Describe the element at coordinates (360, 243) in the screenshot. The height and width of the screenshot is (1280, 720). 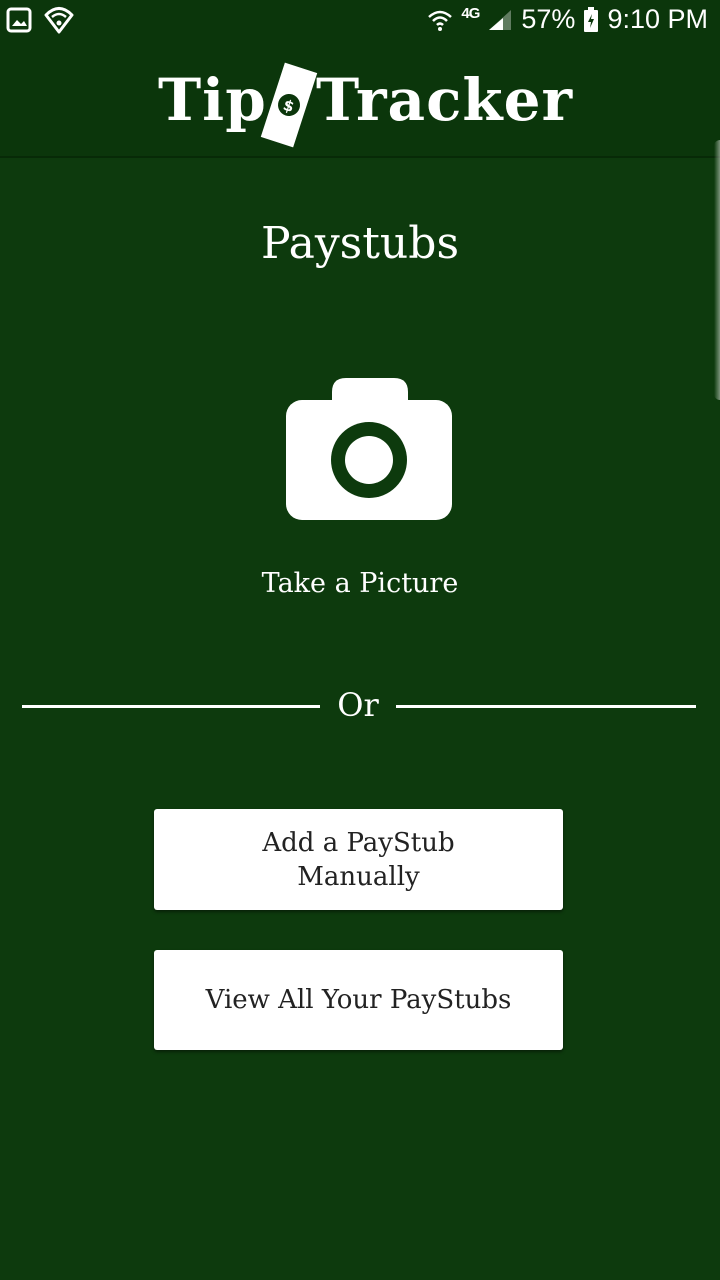
I see `page-title: Paystubs` at that location.